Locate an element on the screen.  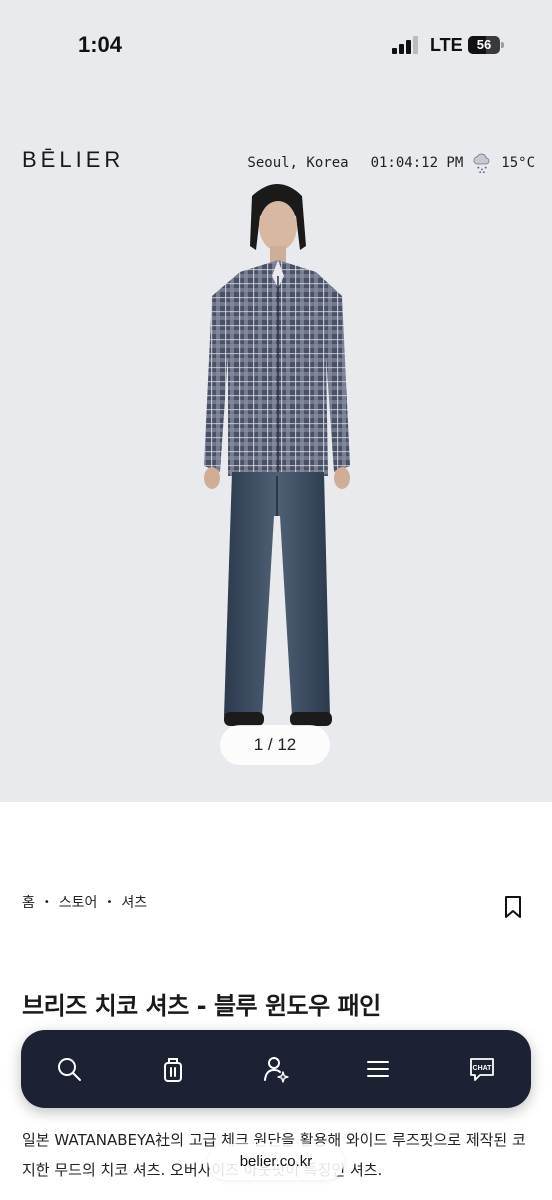
clock-text: 01:04:12 PM is located at coordinates (417, 163).